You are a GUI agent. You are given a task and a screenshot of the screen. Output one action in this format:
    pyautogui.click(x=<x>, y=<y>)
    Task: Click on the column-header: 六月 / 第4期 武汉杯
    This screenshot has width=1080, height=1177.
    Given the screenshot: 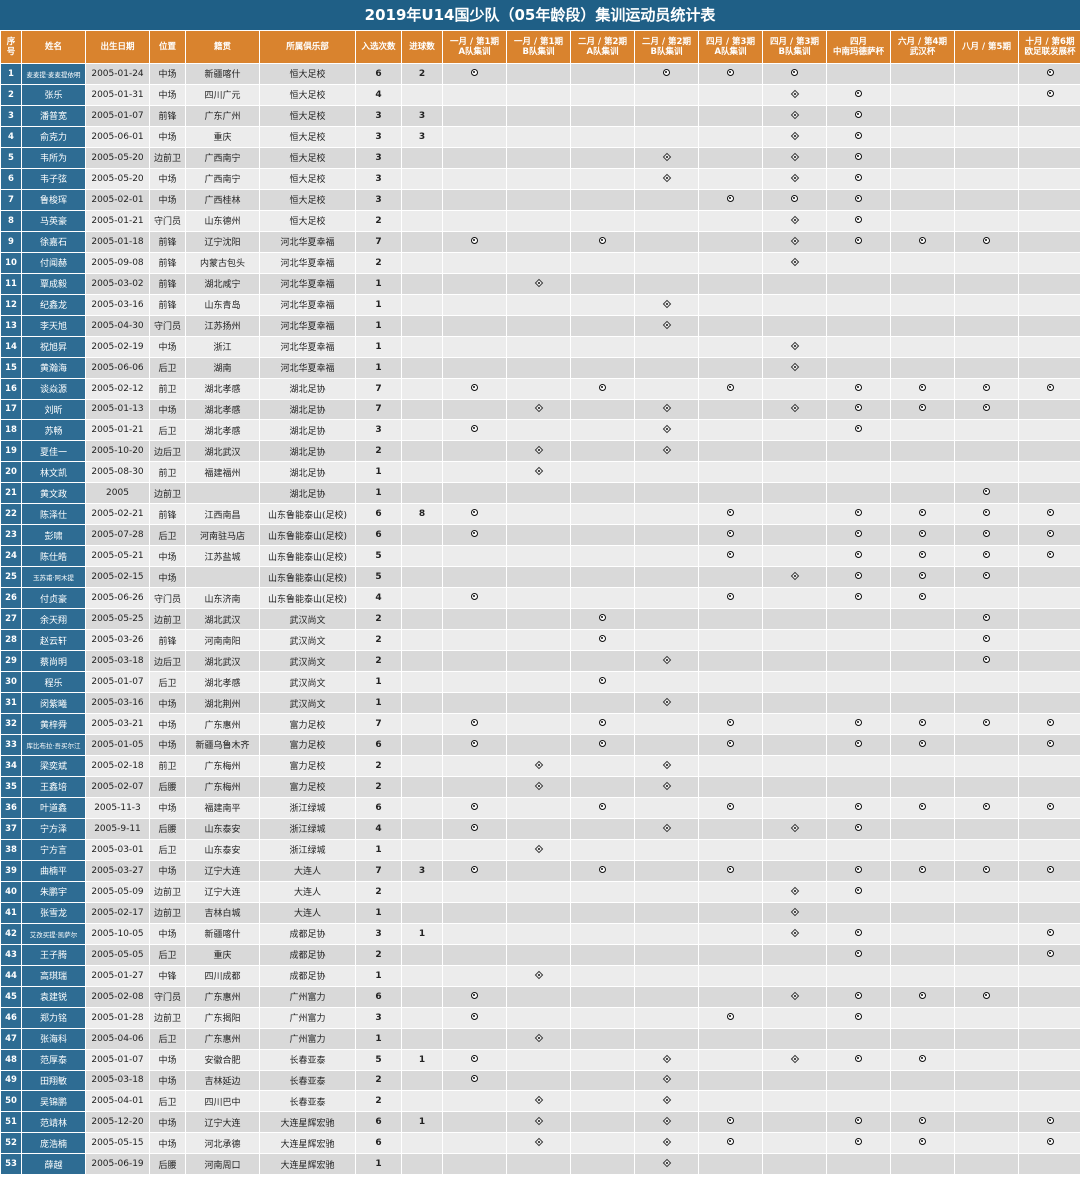 What is the action you would take?
    pyautogui.click(x=922, y=47)
    